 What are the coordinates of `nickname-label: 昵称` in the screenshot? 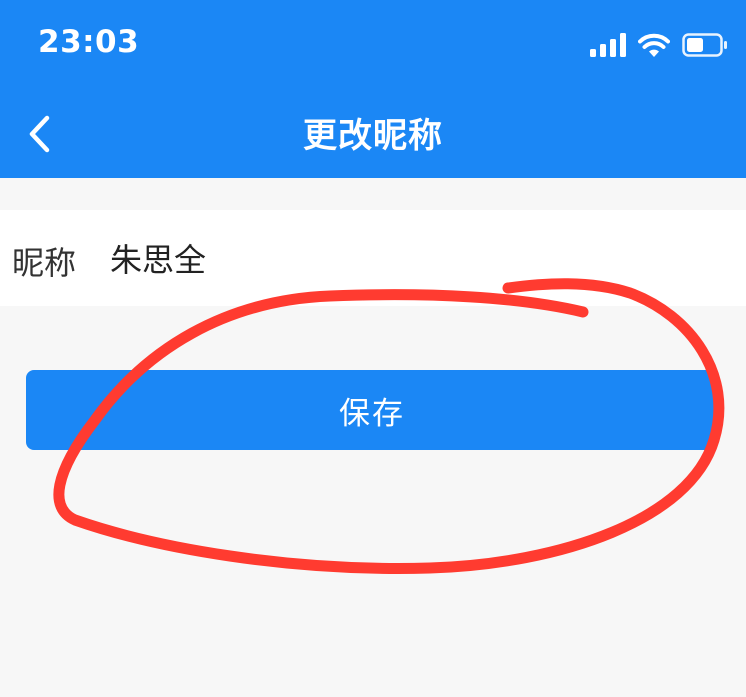 It's located at (44, 263).